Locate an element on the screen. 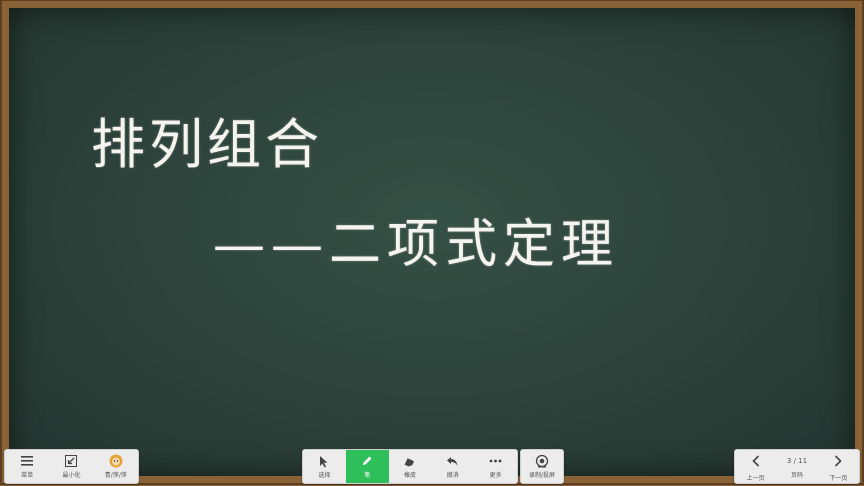 Image resolution: width=864 pixels, height=486 pixels. left-toolbar: 菜单 最小化 青/萍/萍 is located at coordinates (71, 466).